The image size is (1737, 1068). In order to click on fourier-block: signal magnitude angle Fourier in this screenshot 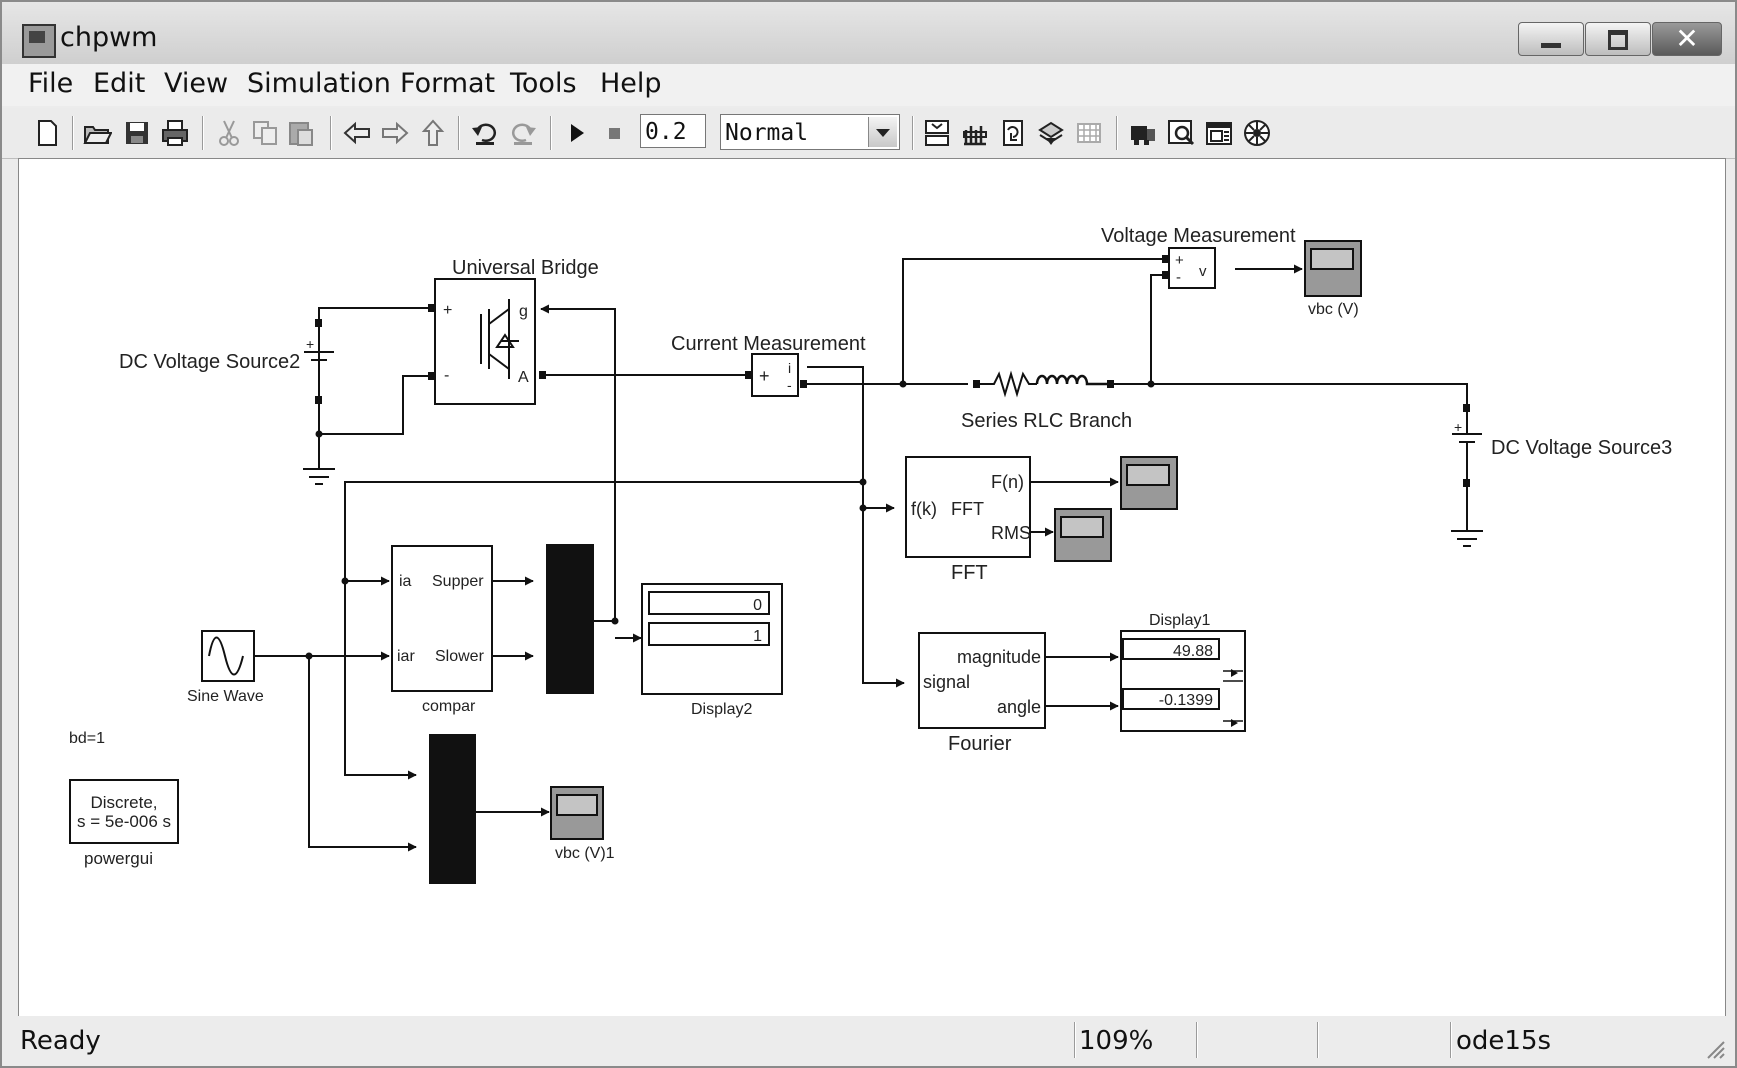, I will do `click(982, 693)`.